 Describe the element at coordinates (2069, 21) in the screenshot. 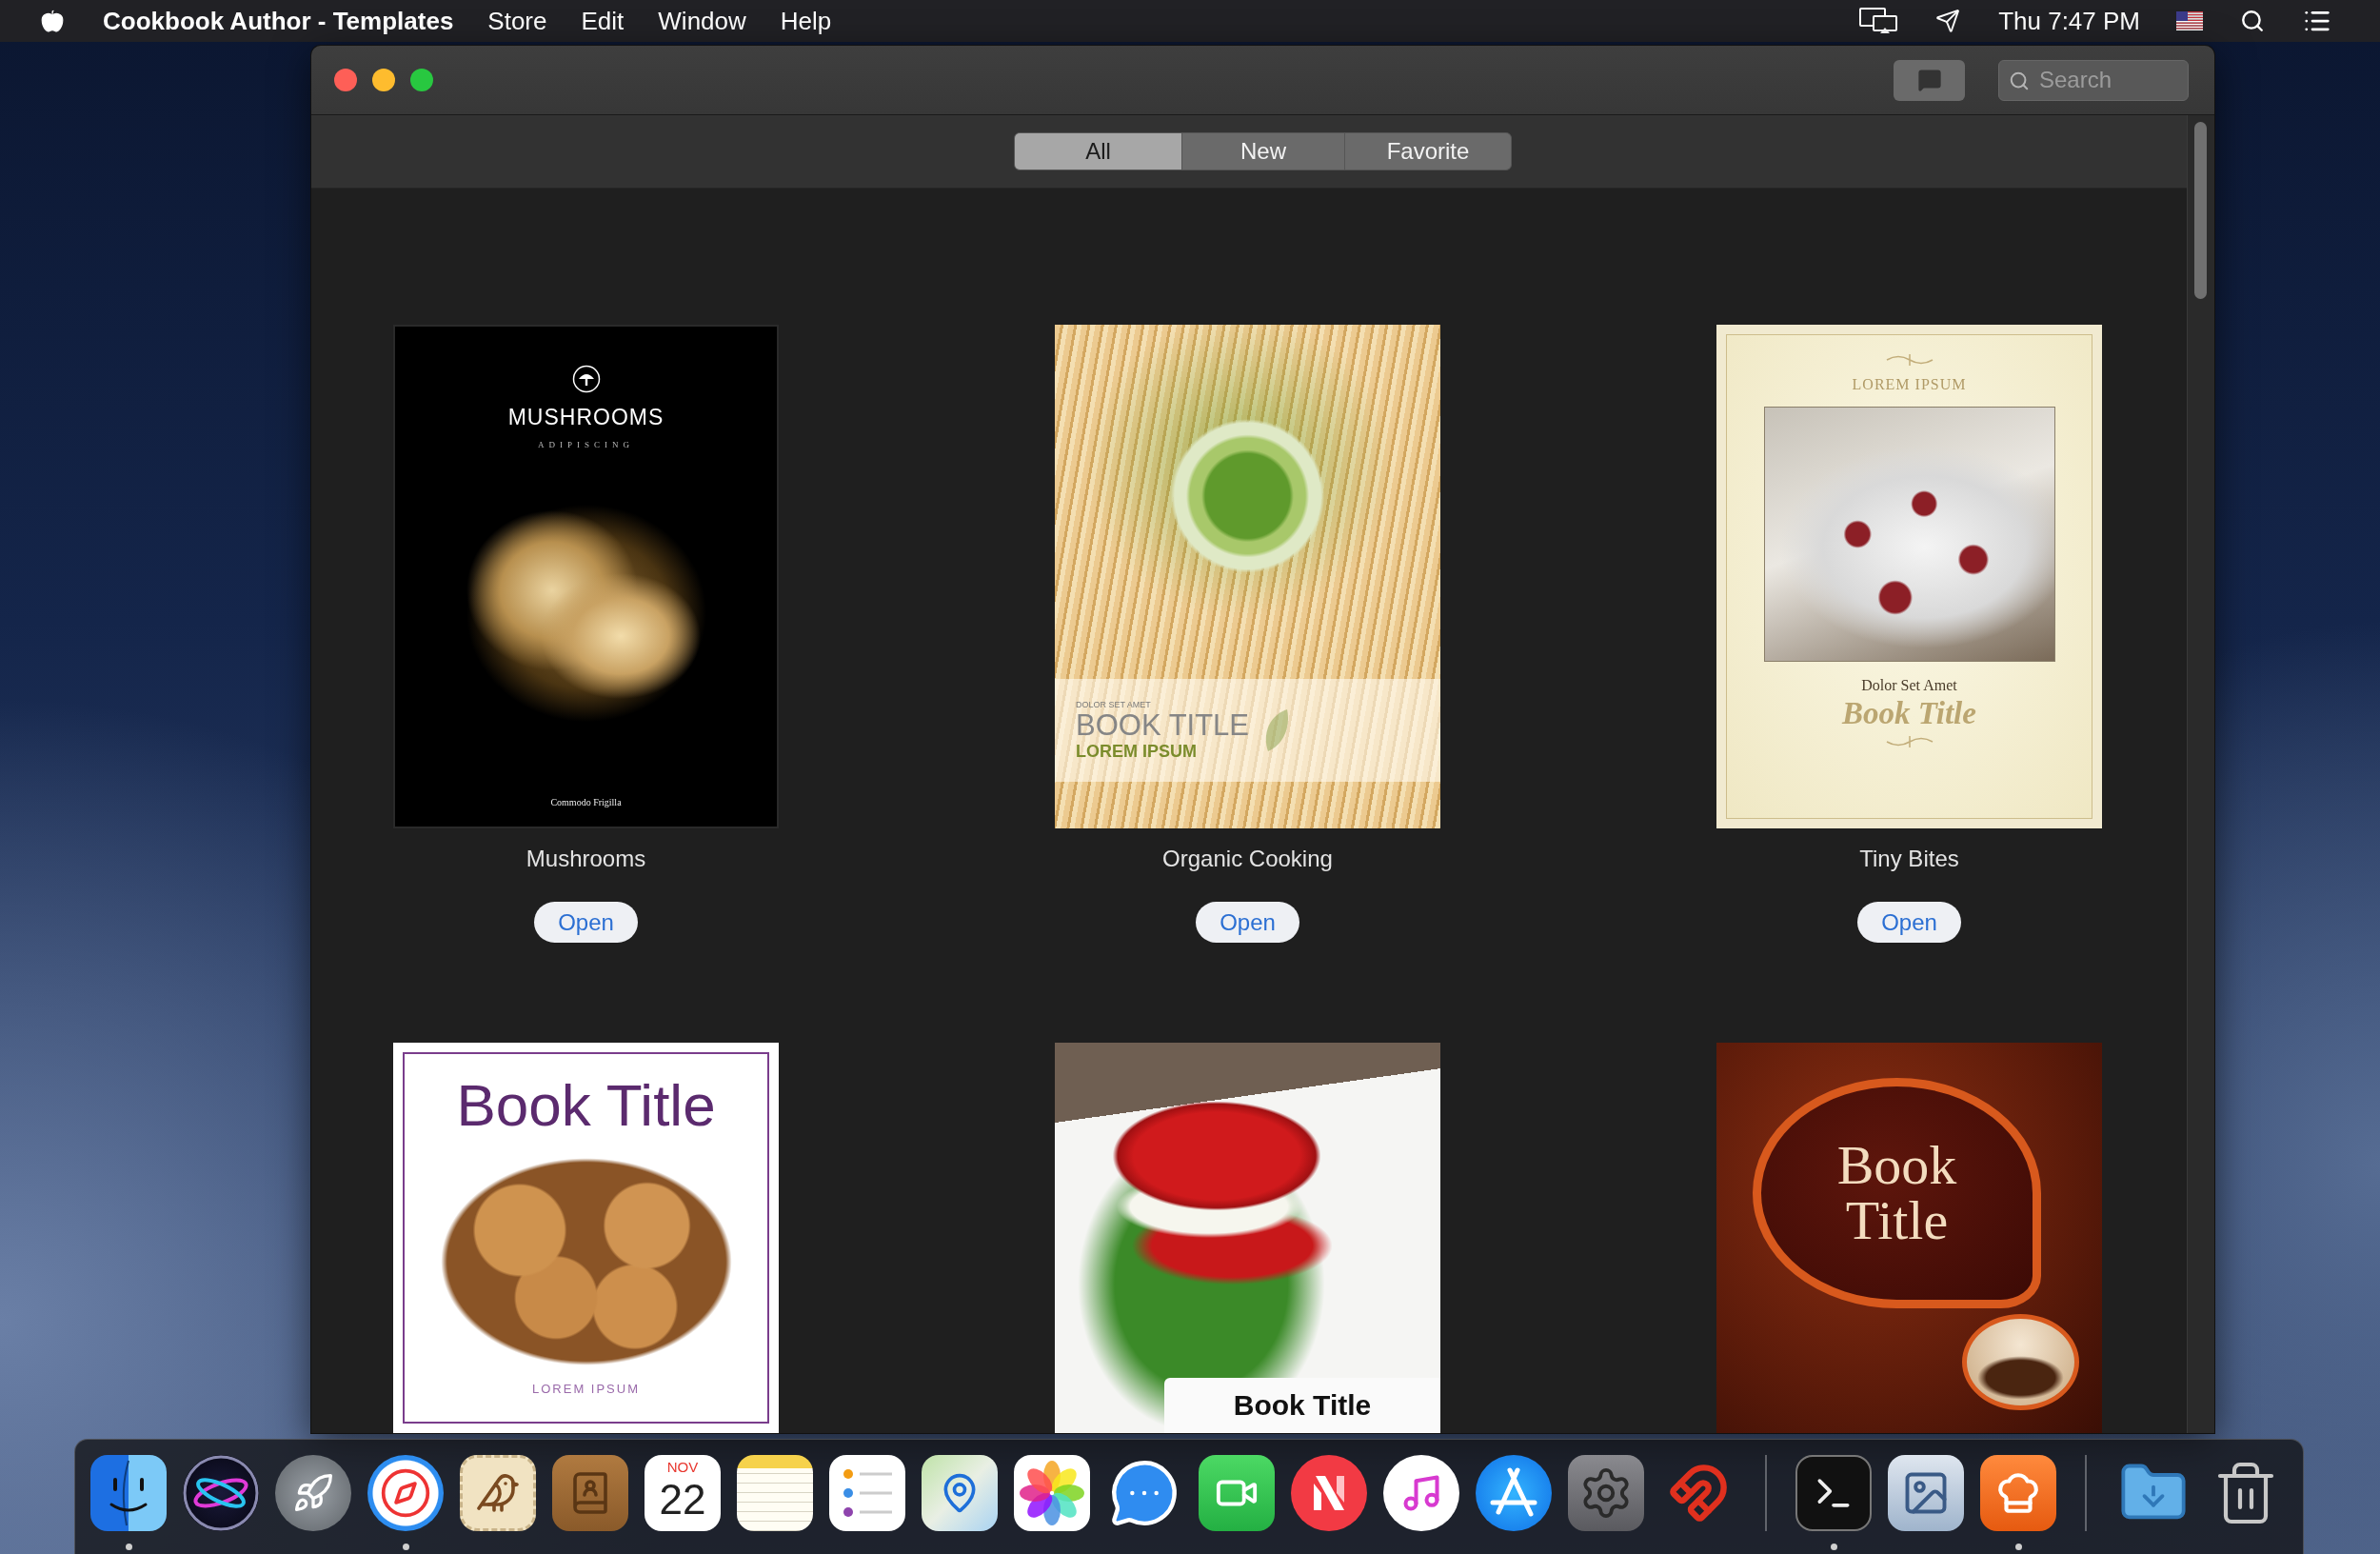

I see `clock-text: Thu 7:47 PM` at that location.